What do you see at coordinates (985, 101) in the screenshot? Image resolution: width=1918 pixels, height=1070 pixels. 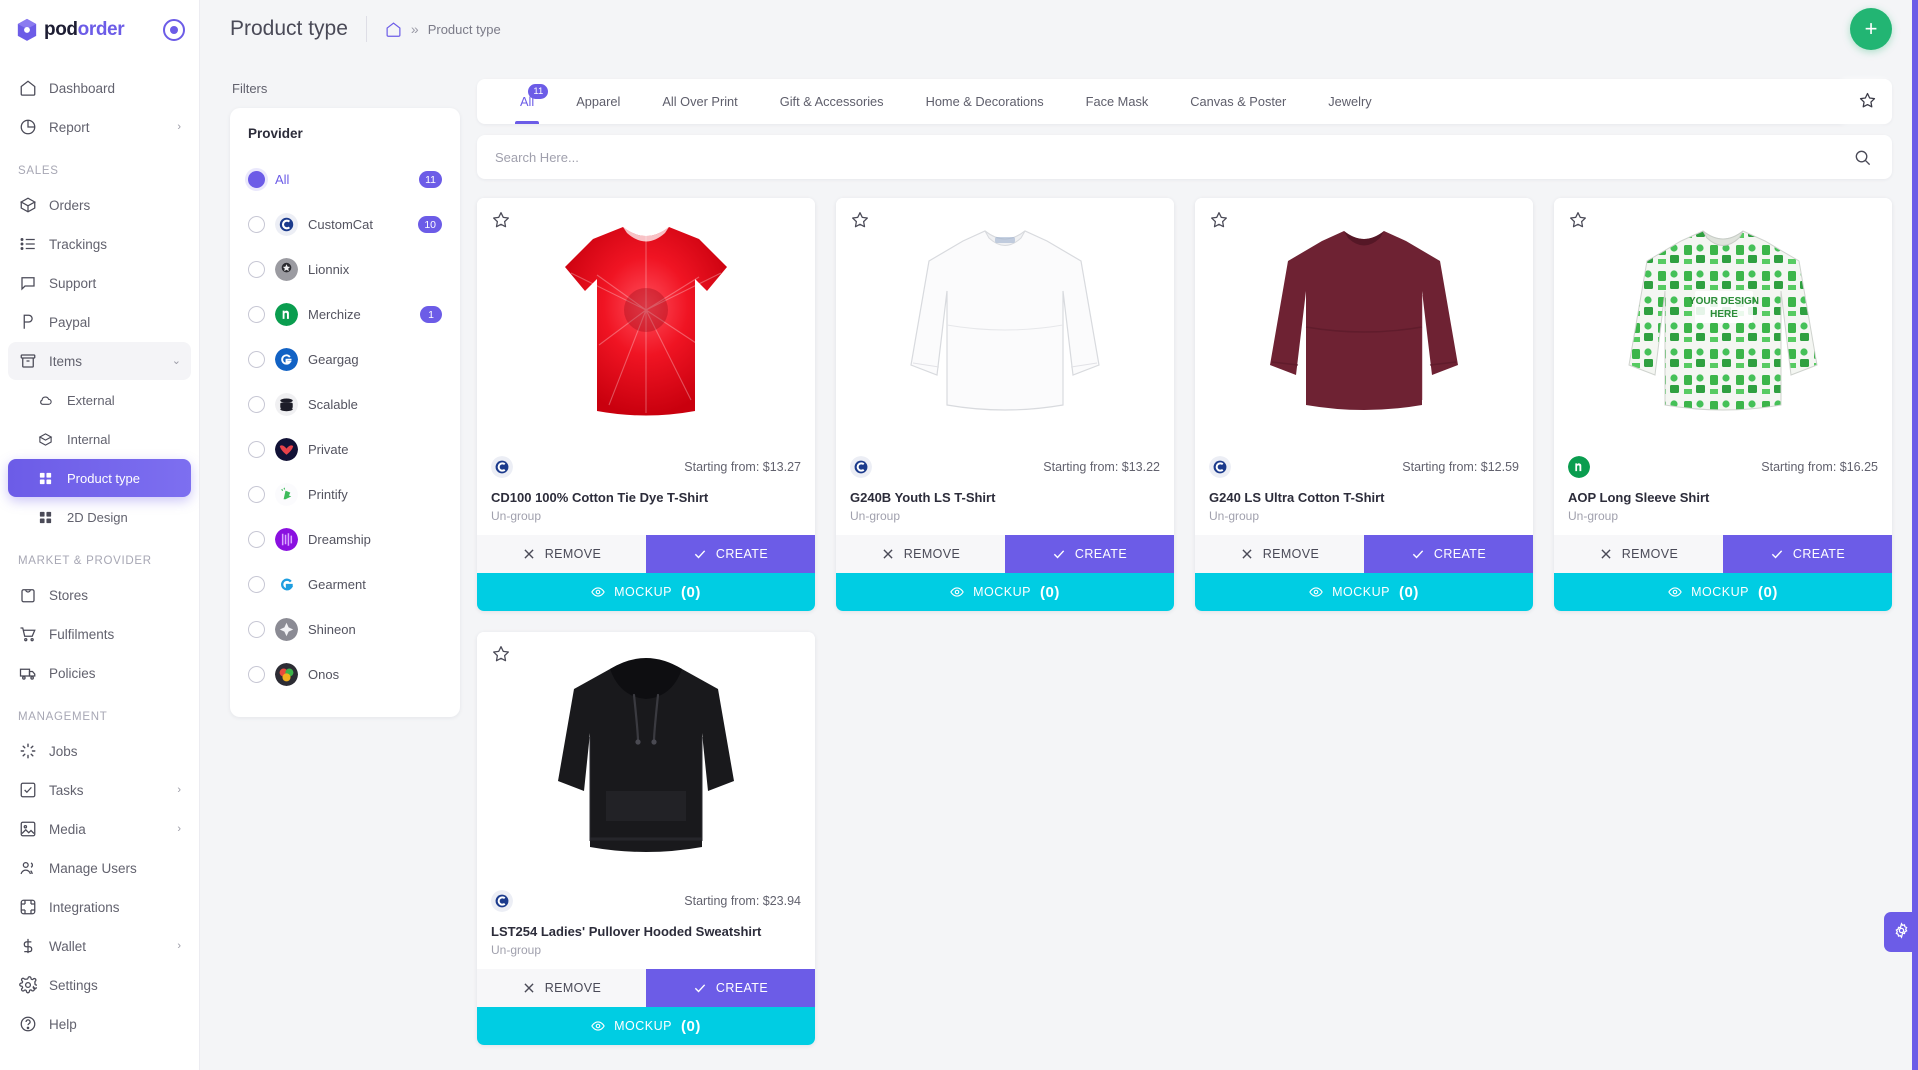 I see `tab-home-decorations: Home & Decorations` at bounding box center [985, 101].